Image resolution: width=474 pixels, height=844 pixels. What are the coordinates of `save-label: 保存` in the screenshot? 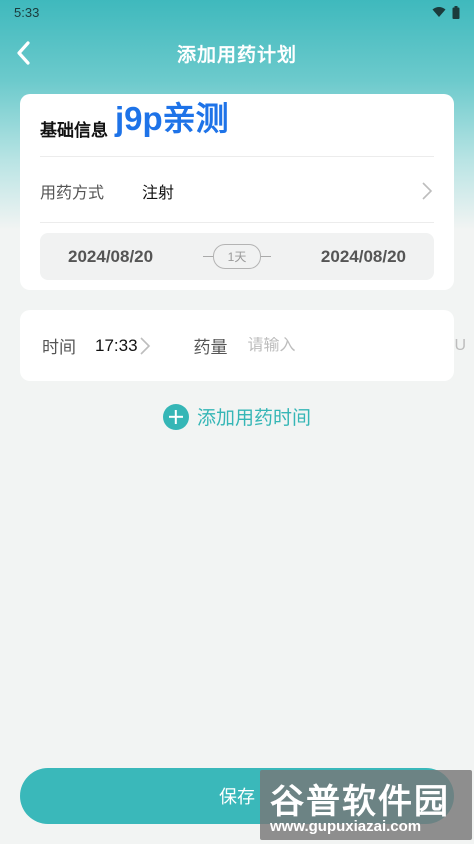 It's located at (237, 797).